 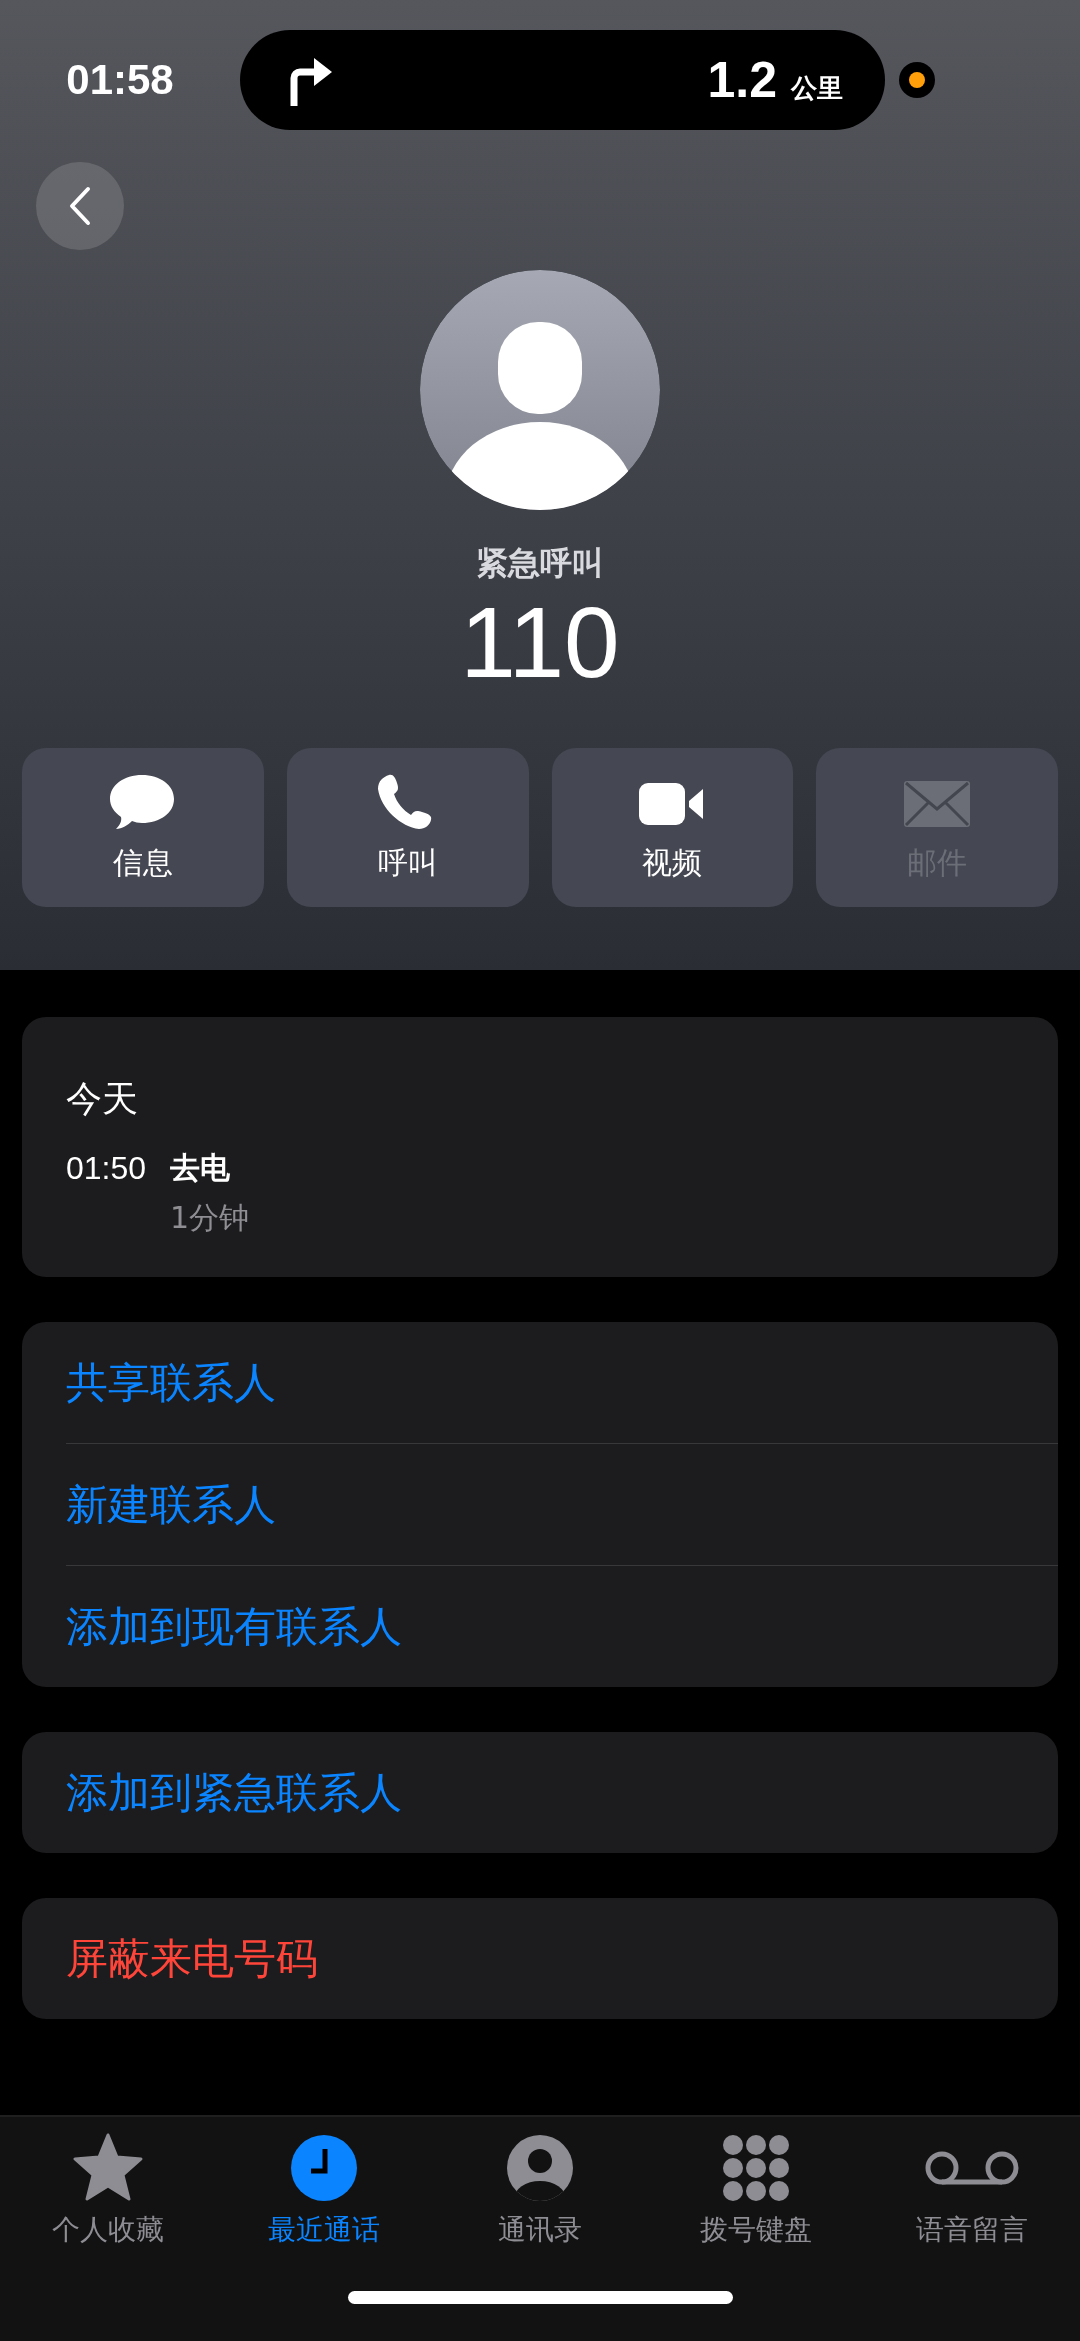 What do you see at coordinates (234, 1792) in the screenshot?
I see `option-link: 添加到紧急联系人` at bounding box center [234, 1792].